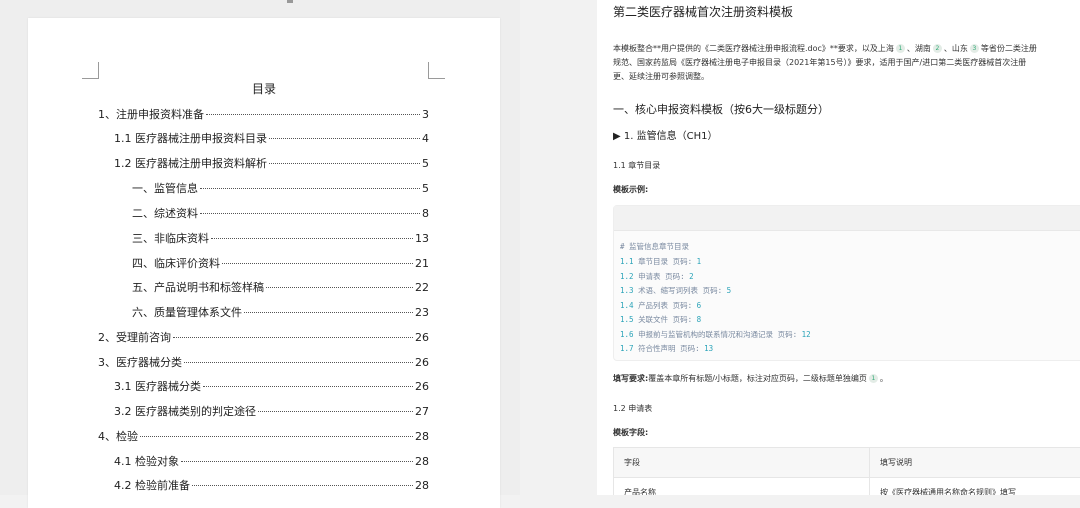 This screenshot has height=508, width=1080. What do you see at coordinates (847, 218) in the screenshot?
I see `code-block-header` at bounding box center [847, 218].